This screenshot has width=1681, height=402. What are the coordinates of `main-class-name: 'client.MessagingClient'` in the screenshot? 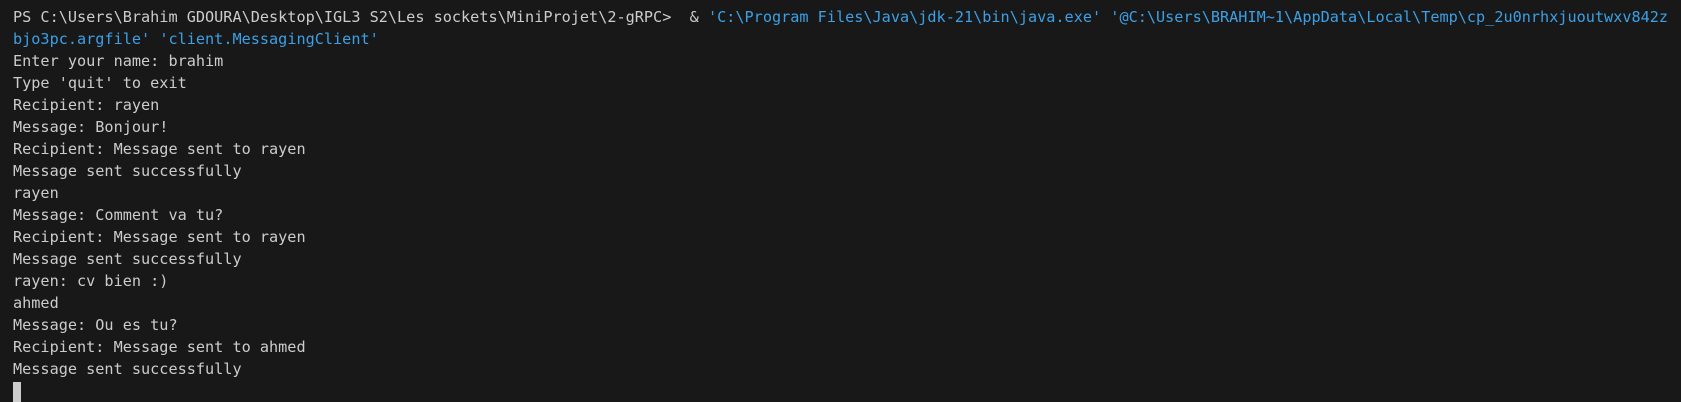 It's located at (269, 39).